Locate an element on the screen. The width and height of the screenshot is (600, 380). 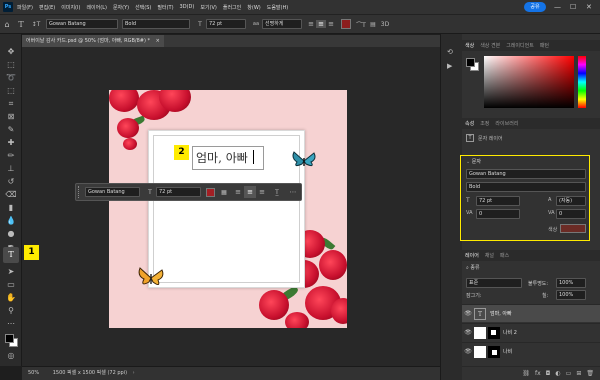
canvas-text: 엄마, 아빠 is located at coordinates (228, 158).